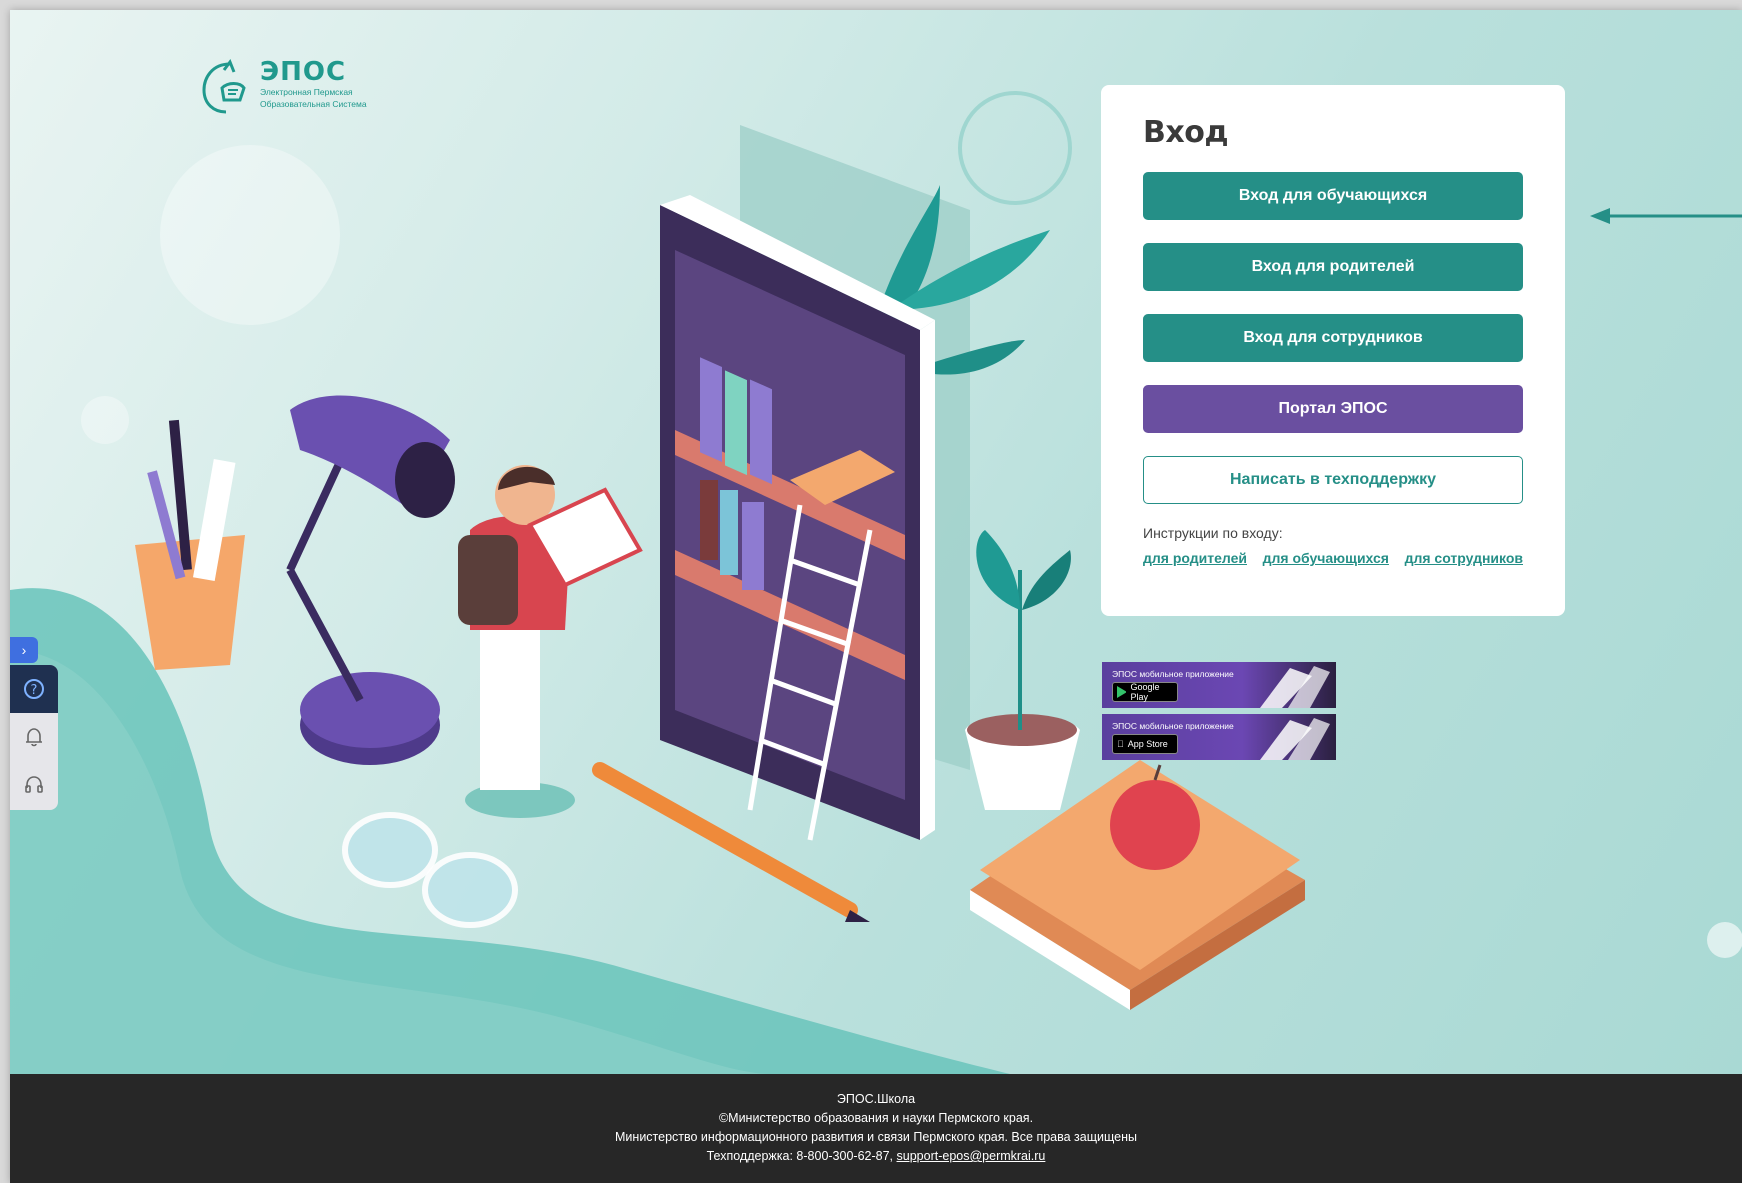  What do you see at coordinates (1333, 267) in the screenshot?
I see `parents-login-button: Вход для родителей` at bounding box center [1333, 267].